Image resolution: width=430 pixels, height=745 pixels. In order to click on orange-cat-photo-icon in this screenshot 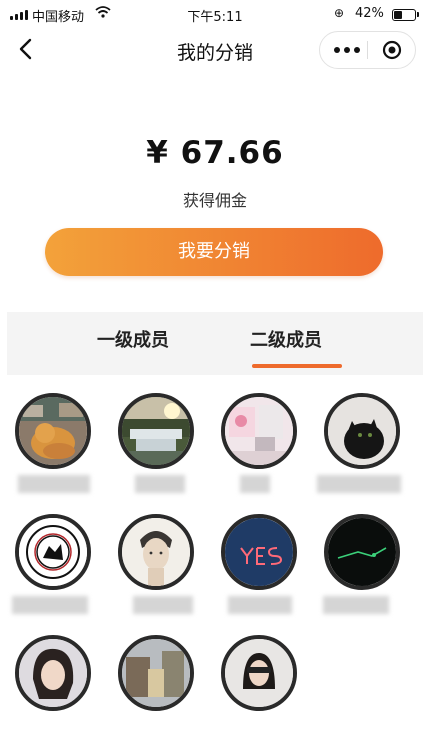, I will do `click(53, 431)`.